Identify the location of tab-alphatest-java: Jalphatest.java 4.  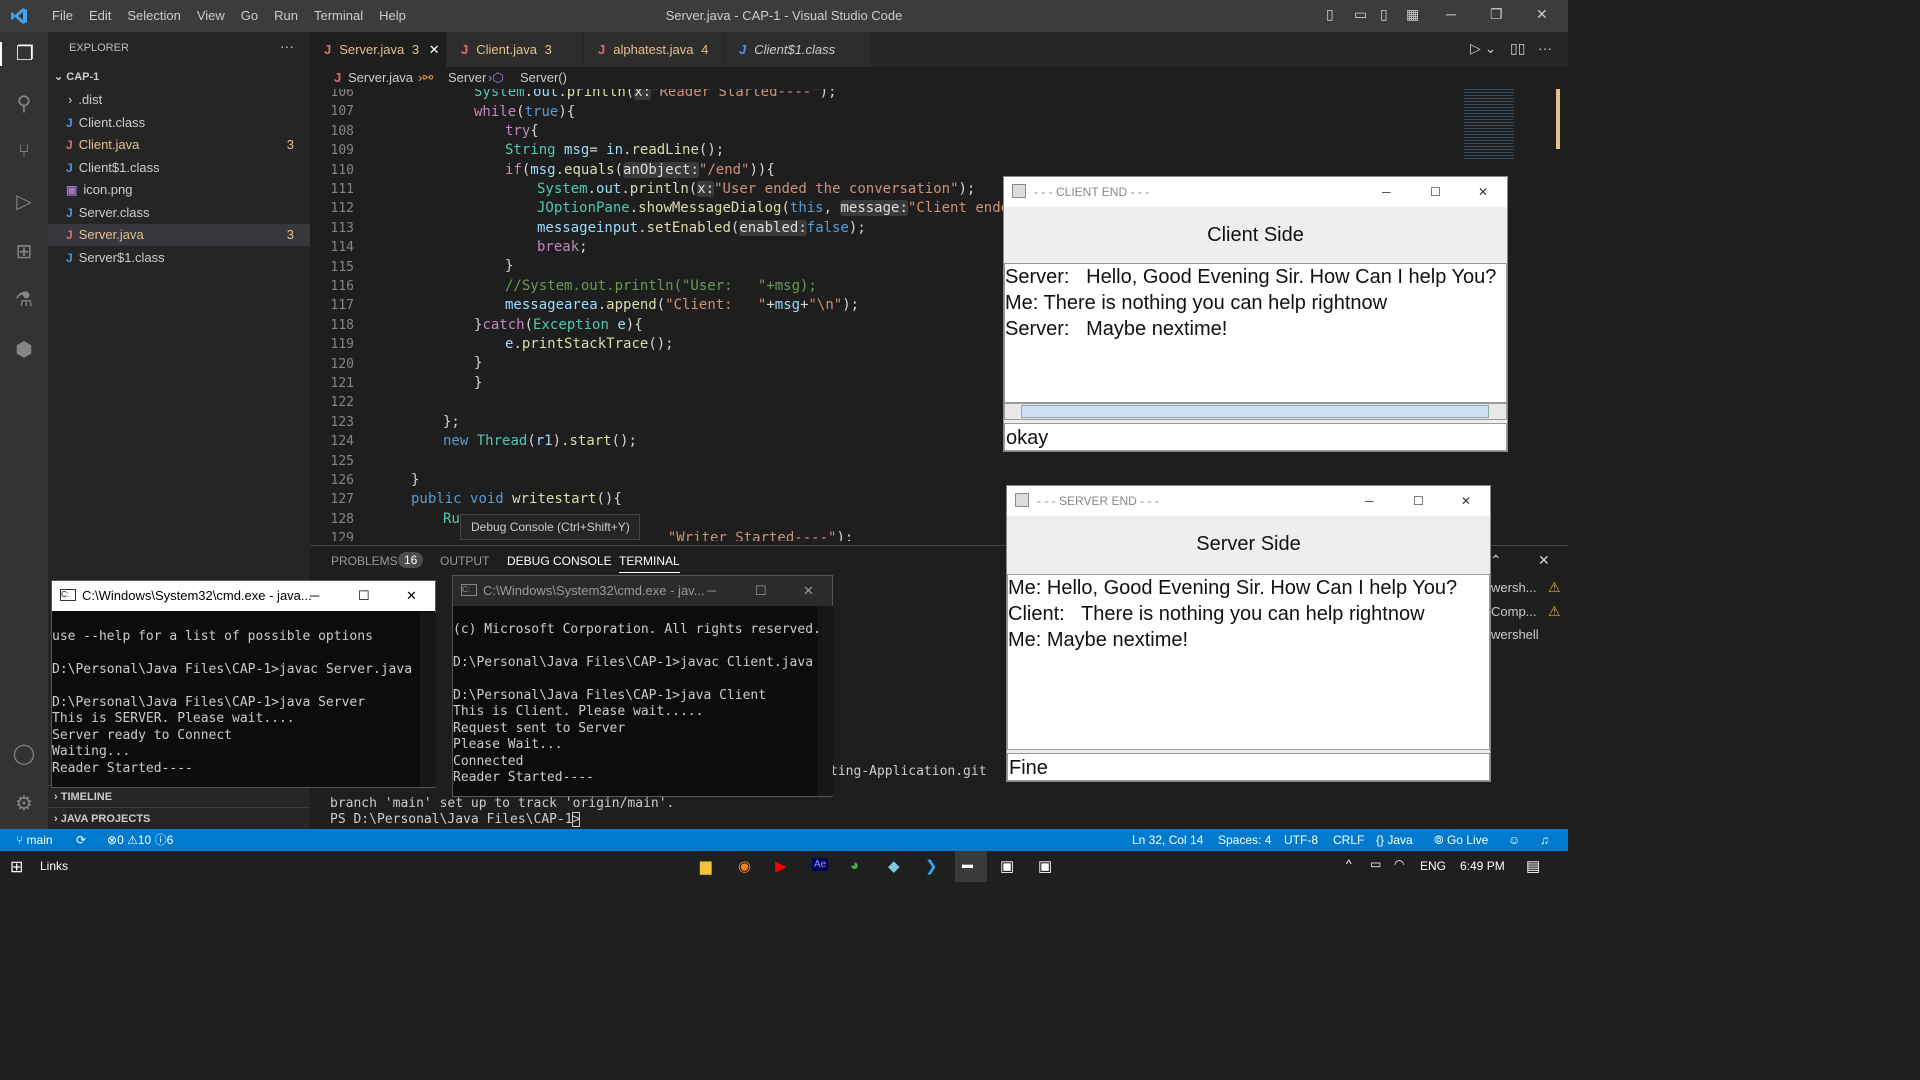
(654, 49).